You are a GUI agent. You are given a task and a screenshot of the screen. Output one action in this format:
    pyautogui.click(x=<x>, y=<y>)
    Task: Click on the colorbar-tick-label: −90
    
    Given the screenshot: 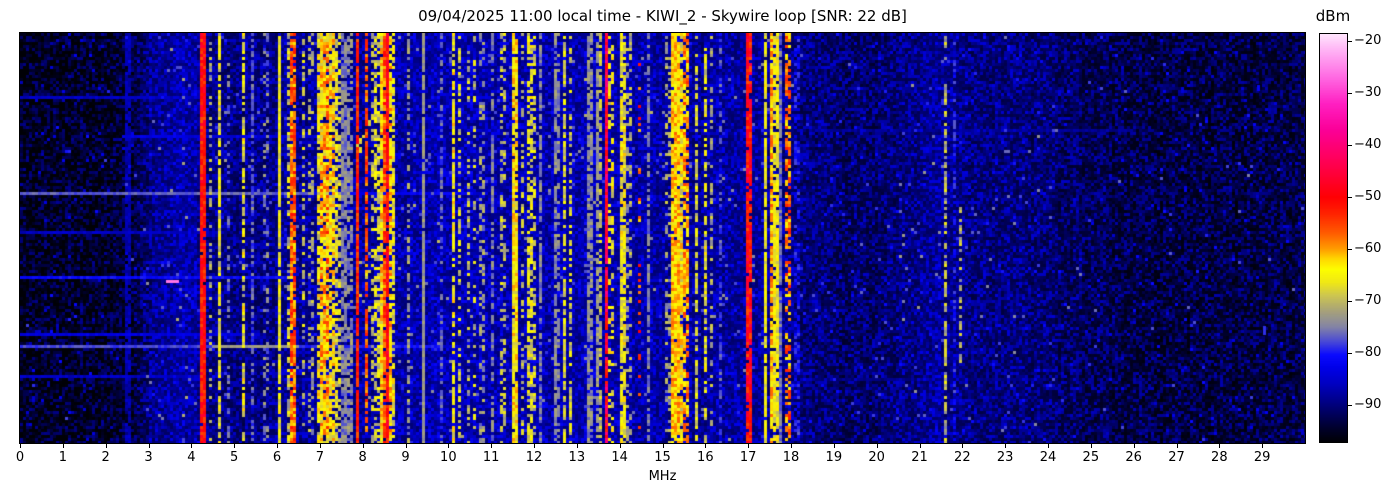 What is the action you would take?
    pyautogui.click(x=1368, y=404)
    